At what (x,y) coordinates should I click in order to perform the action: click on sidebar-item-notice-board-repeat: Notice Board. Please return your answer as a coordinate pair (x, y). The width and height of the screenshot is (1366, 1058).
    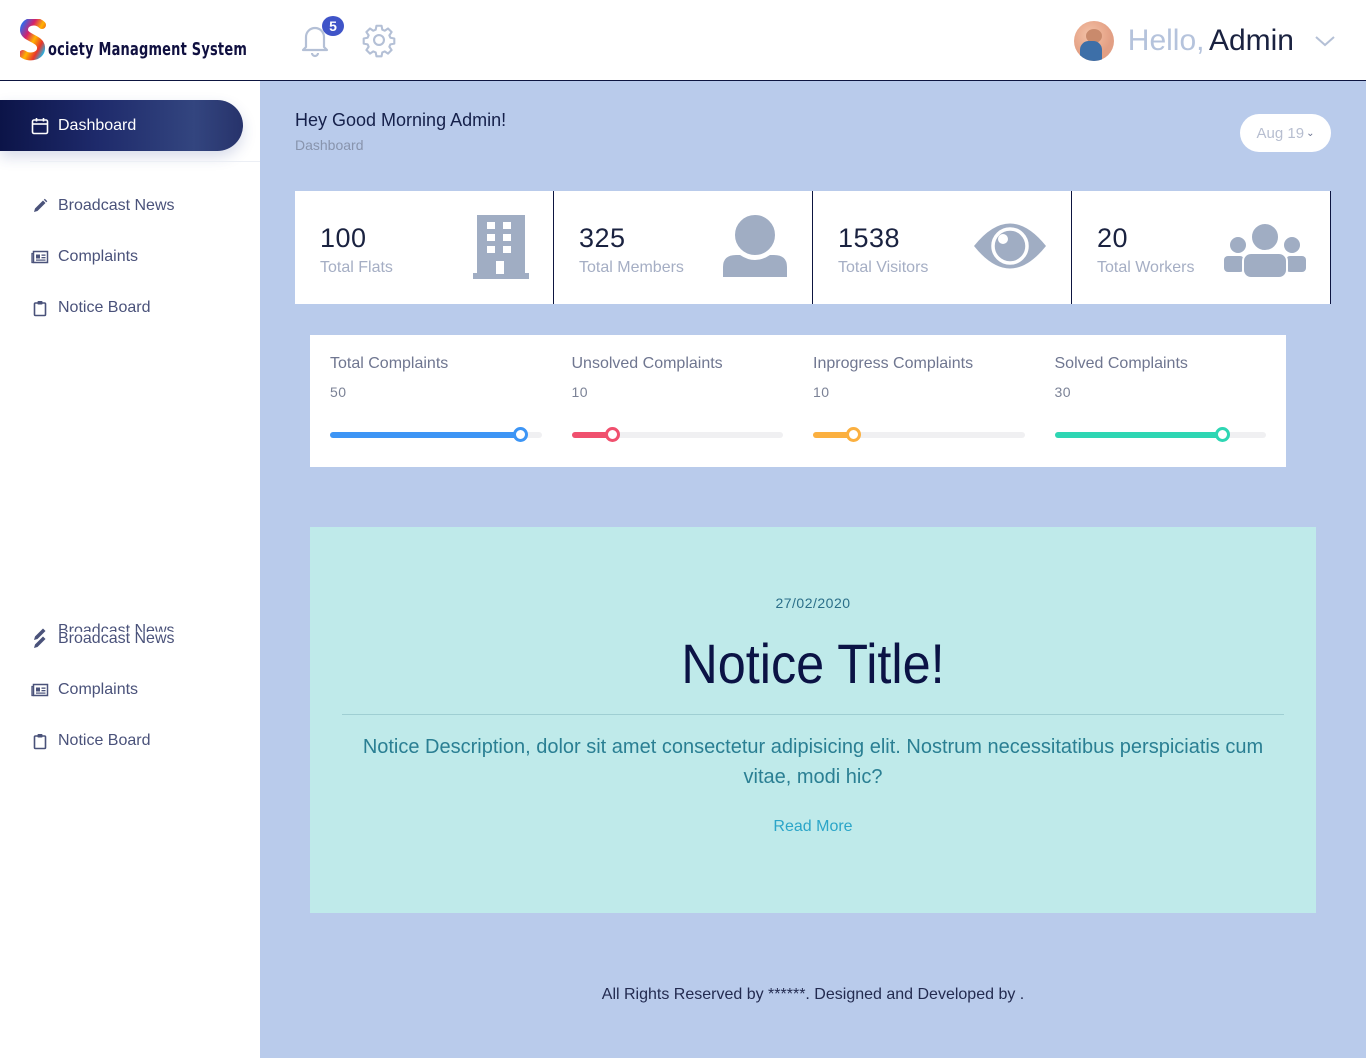
    Looking at the image, I should click on (91, 741).